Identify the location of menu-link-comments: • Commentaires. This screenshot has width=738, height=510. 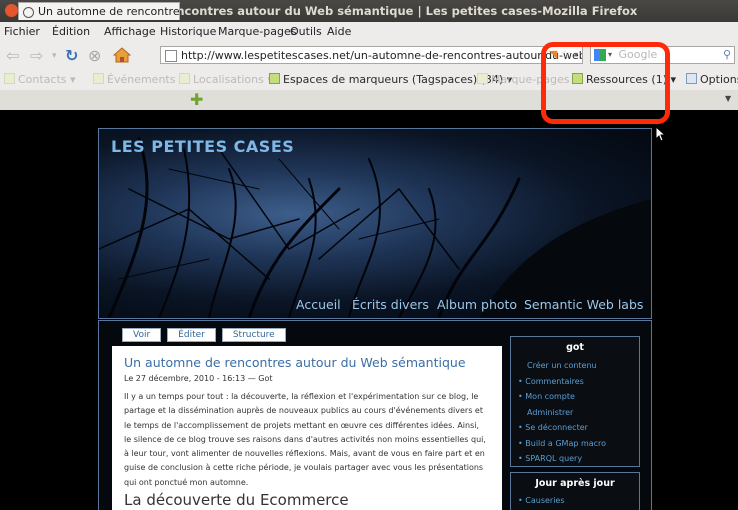
(578, 382).